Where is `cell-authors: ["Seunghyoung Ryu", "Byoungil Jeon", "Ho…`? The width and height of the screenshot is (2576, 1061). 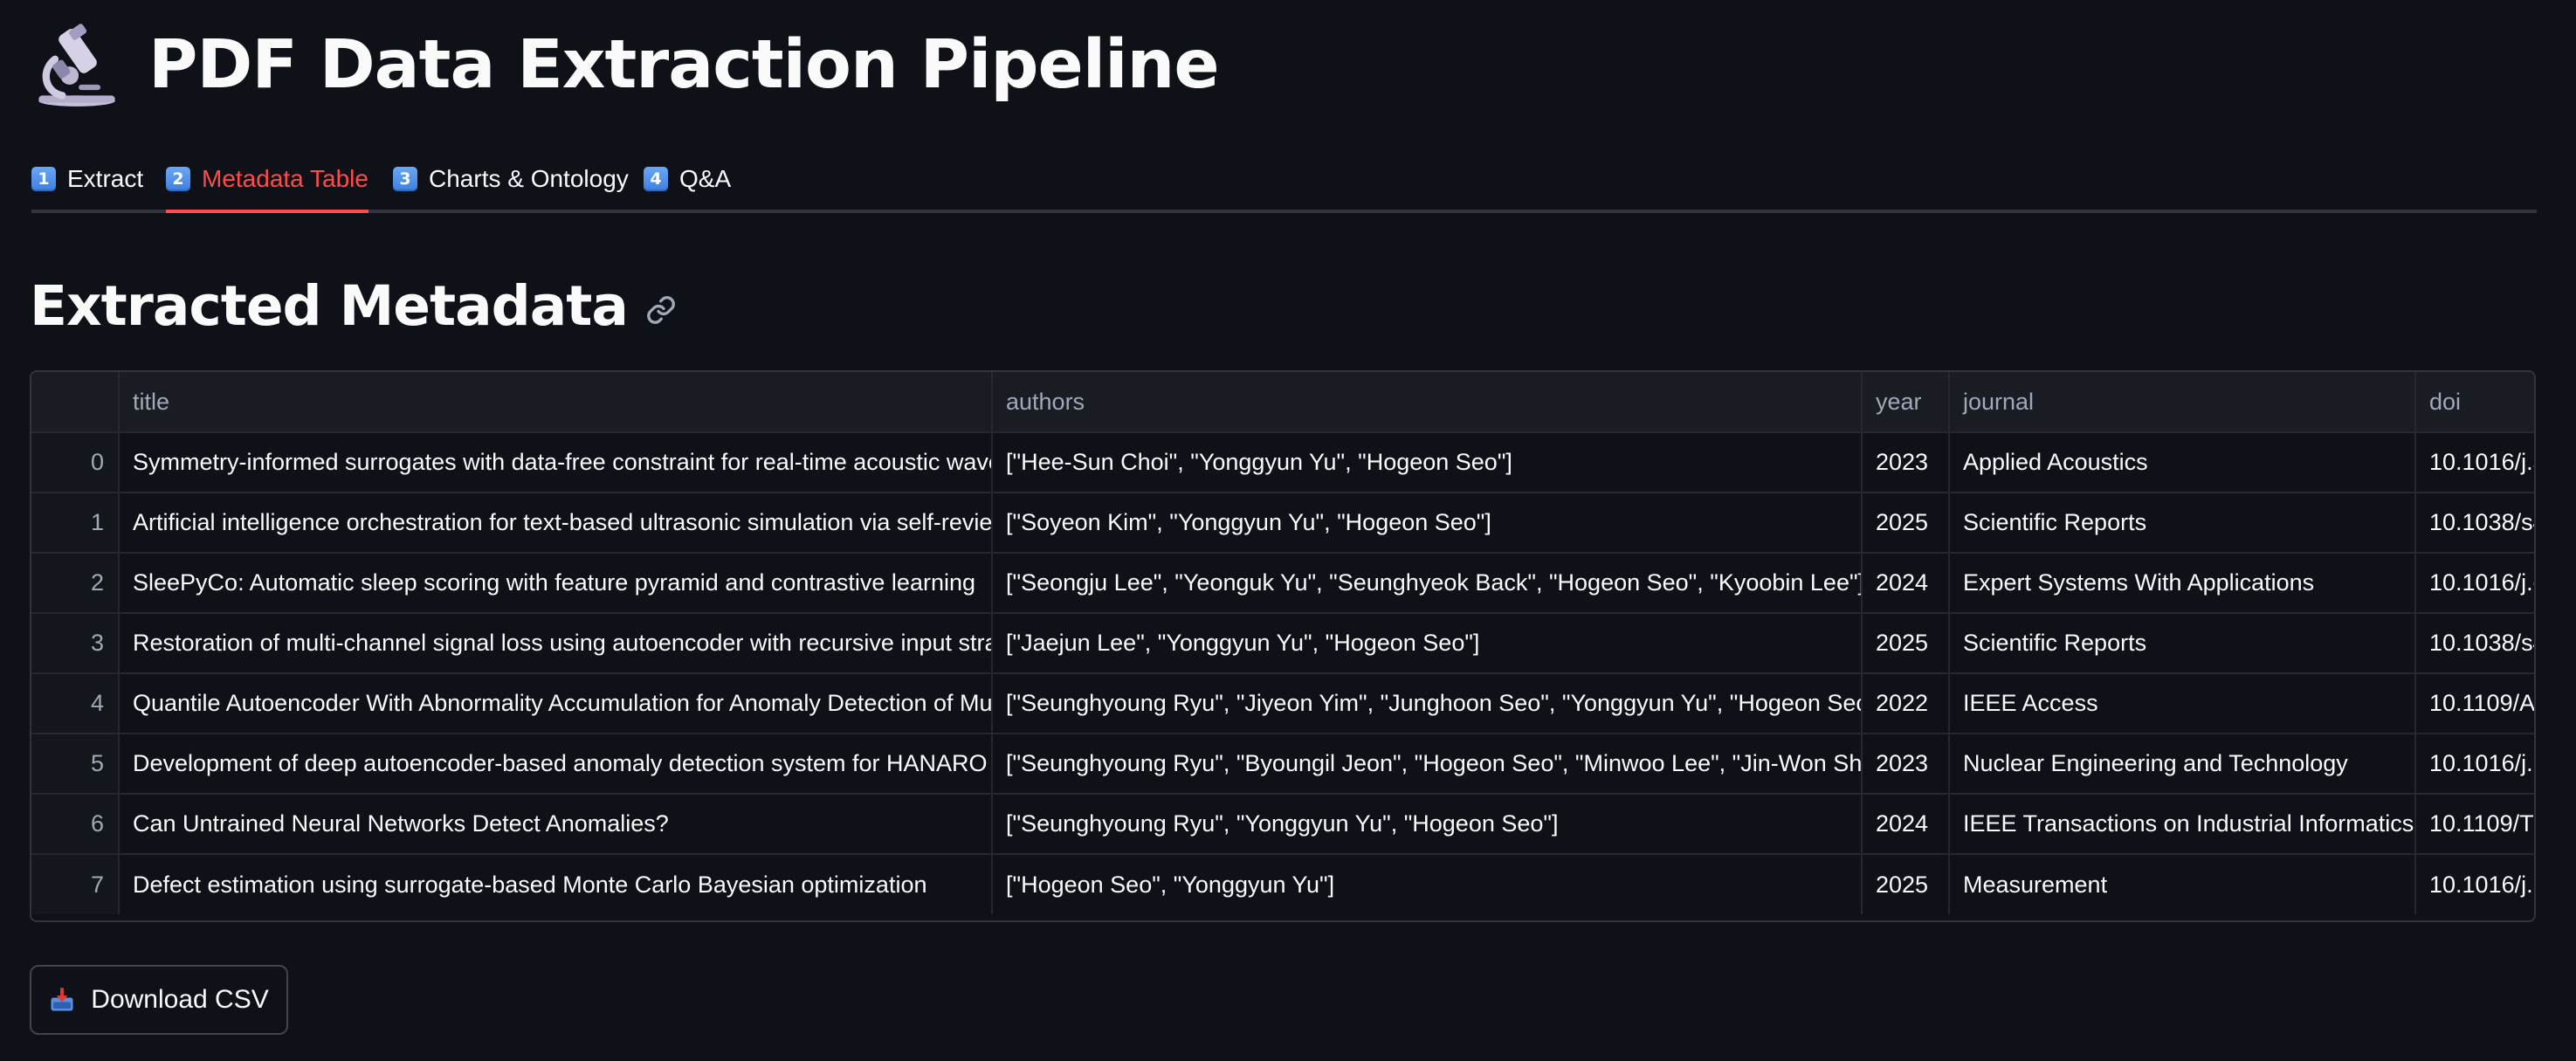
cell-authors: ["Seunghyoung Ryu", "Byoungil Jeon", "Ho… is located at coordinates (1427, 764).